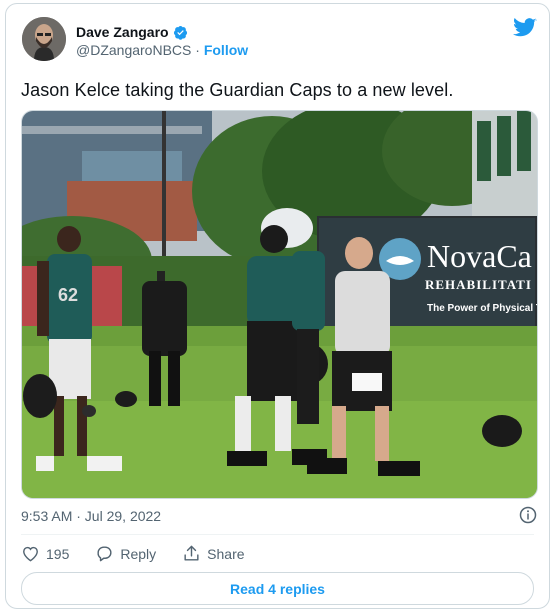 The image size is (557, 616). I want to click on like-count: 195, so click(58, 553).